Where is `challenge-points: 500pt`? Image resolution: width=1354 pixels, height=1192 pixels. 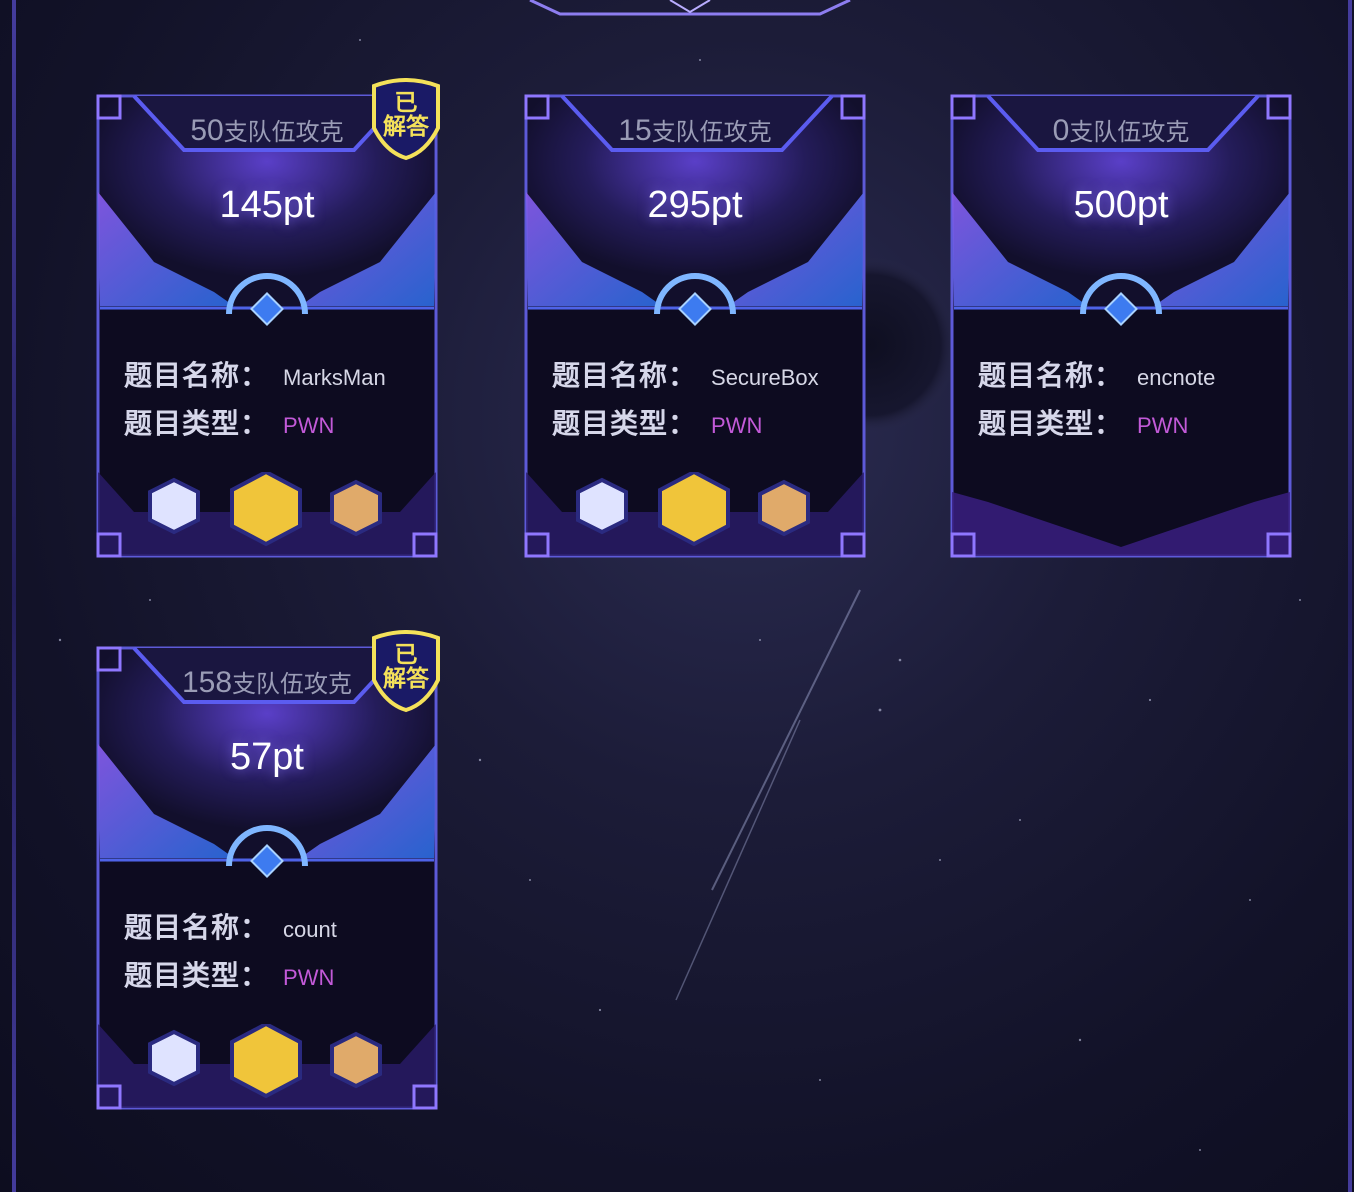
challenge-points: 500pt is located at coordinates (1121, 205).